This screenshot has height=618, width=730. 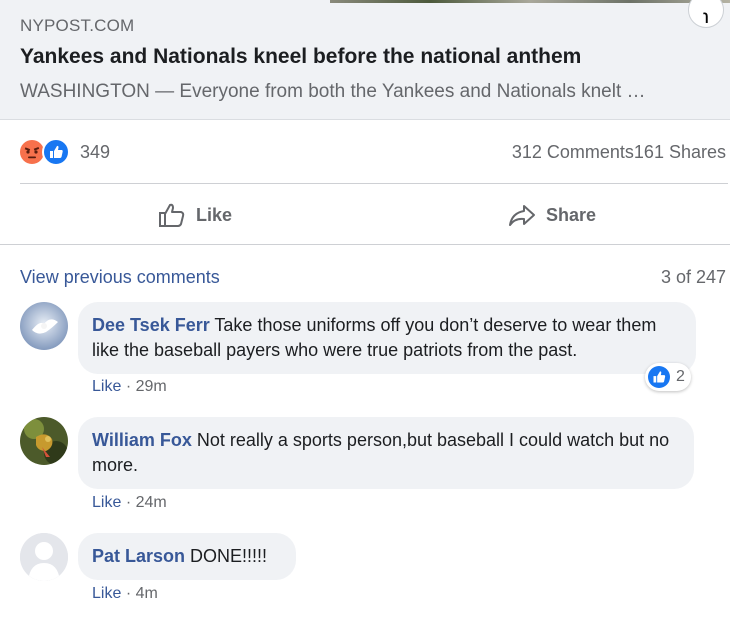 What do you see at coordinates (172, 215) in the screenshot?
I see `thumbs-up-icon` at bounding box center [172, 215].